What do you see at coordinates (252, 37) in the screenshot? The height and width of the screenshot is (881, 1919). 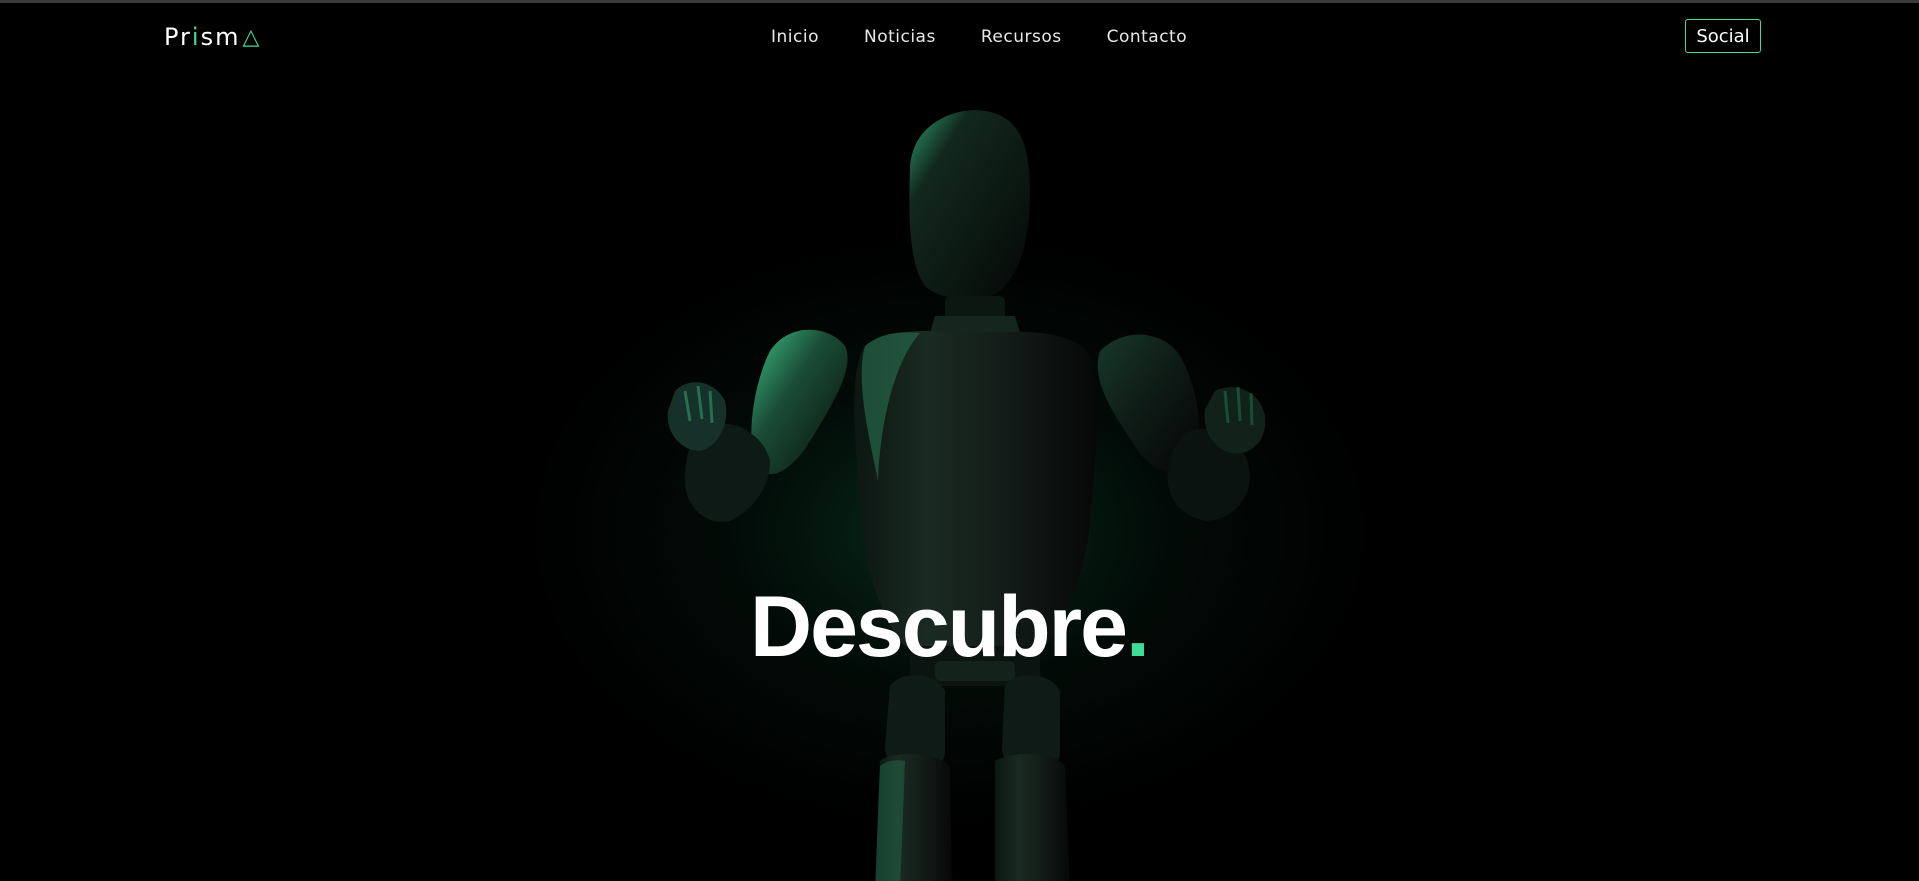 I see `triangle-logo-icon: △` at bounding box center [252, 37].